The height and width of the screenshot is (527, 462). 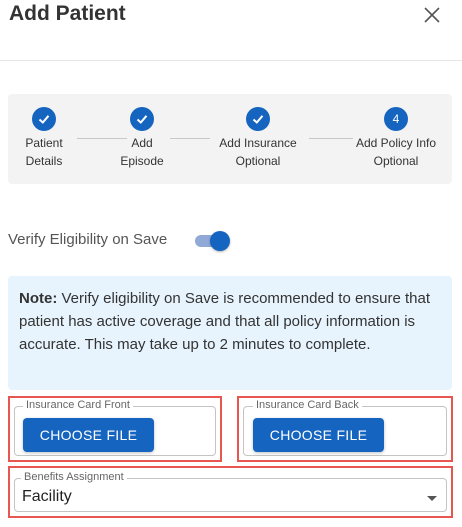 I want to click on benefits-assignment-select: Benefits Assignment, so click(x=230, y=491).